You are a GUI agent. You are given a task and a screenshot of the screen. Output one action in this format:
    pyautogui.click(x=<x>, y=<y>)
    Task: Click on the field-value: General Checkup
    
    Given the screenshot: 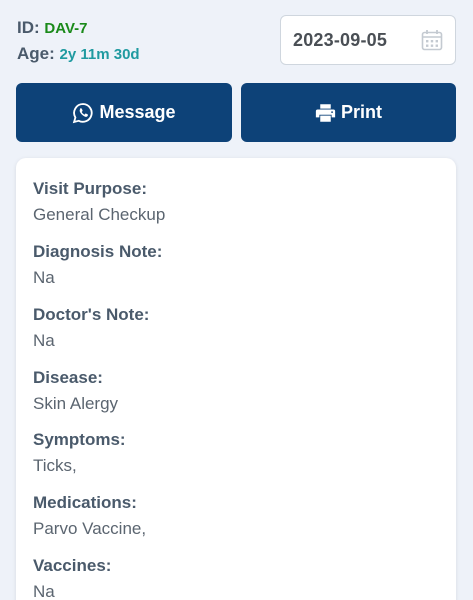 What is the action you would take?
    pyautogui.click(x=99, y=214)
    